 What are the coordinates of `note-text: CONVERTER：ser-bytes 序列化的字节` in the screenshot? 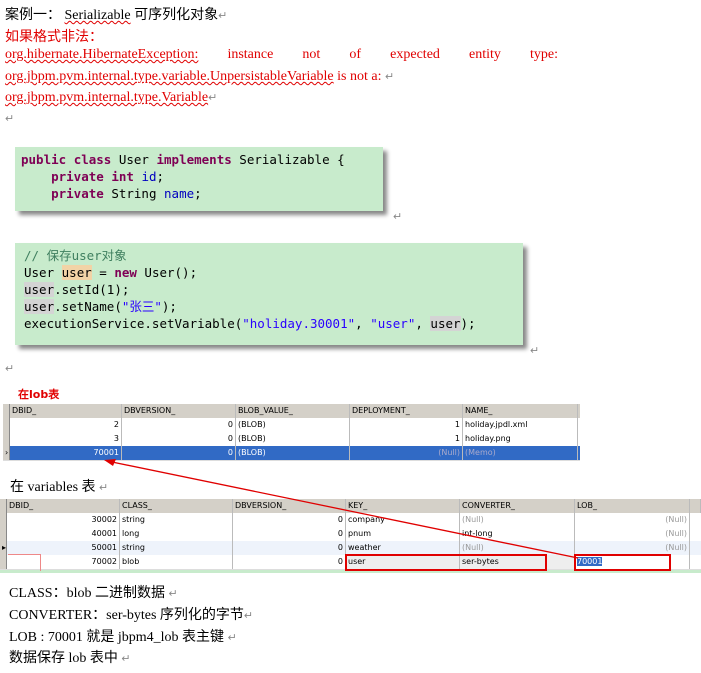 It's located at (126, 615).